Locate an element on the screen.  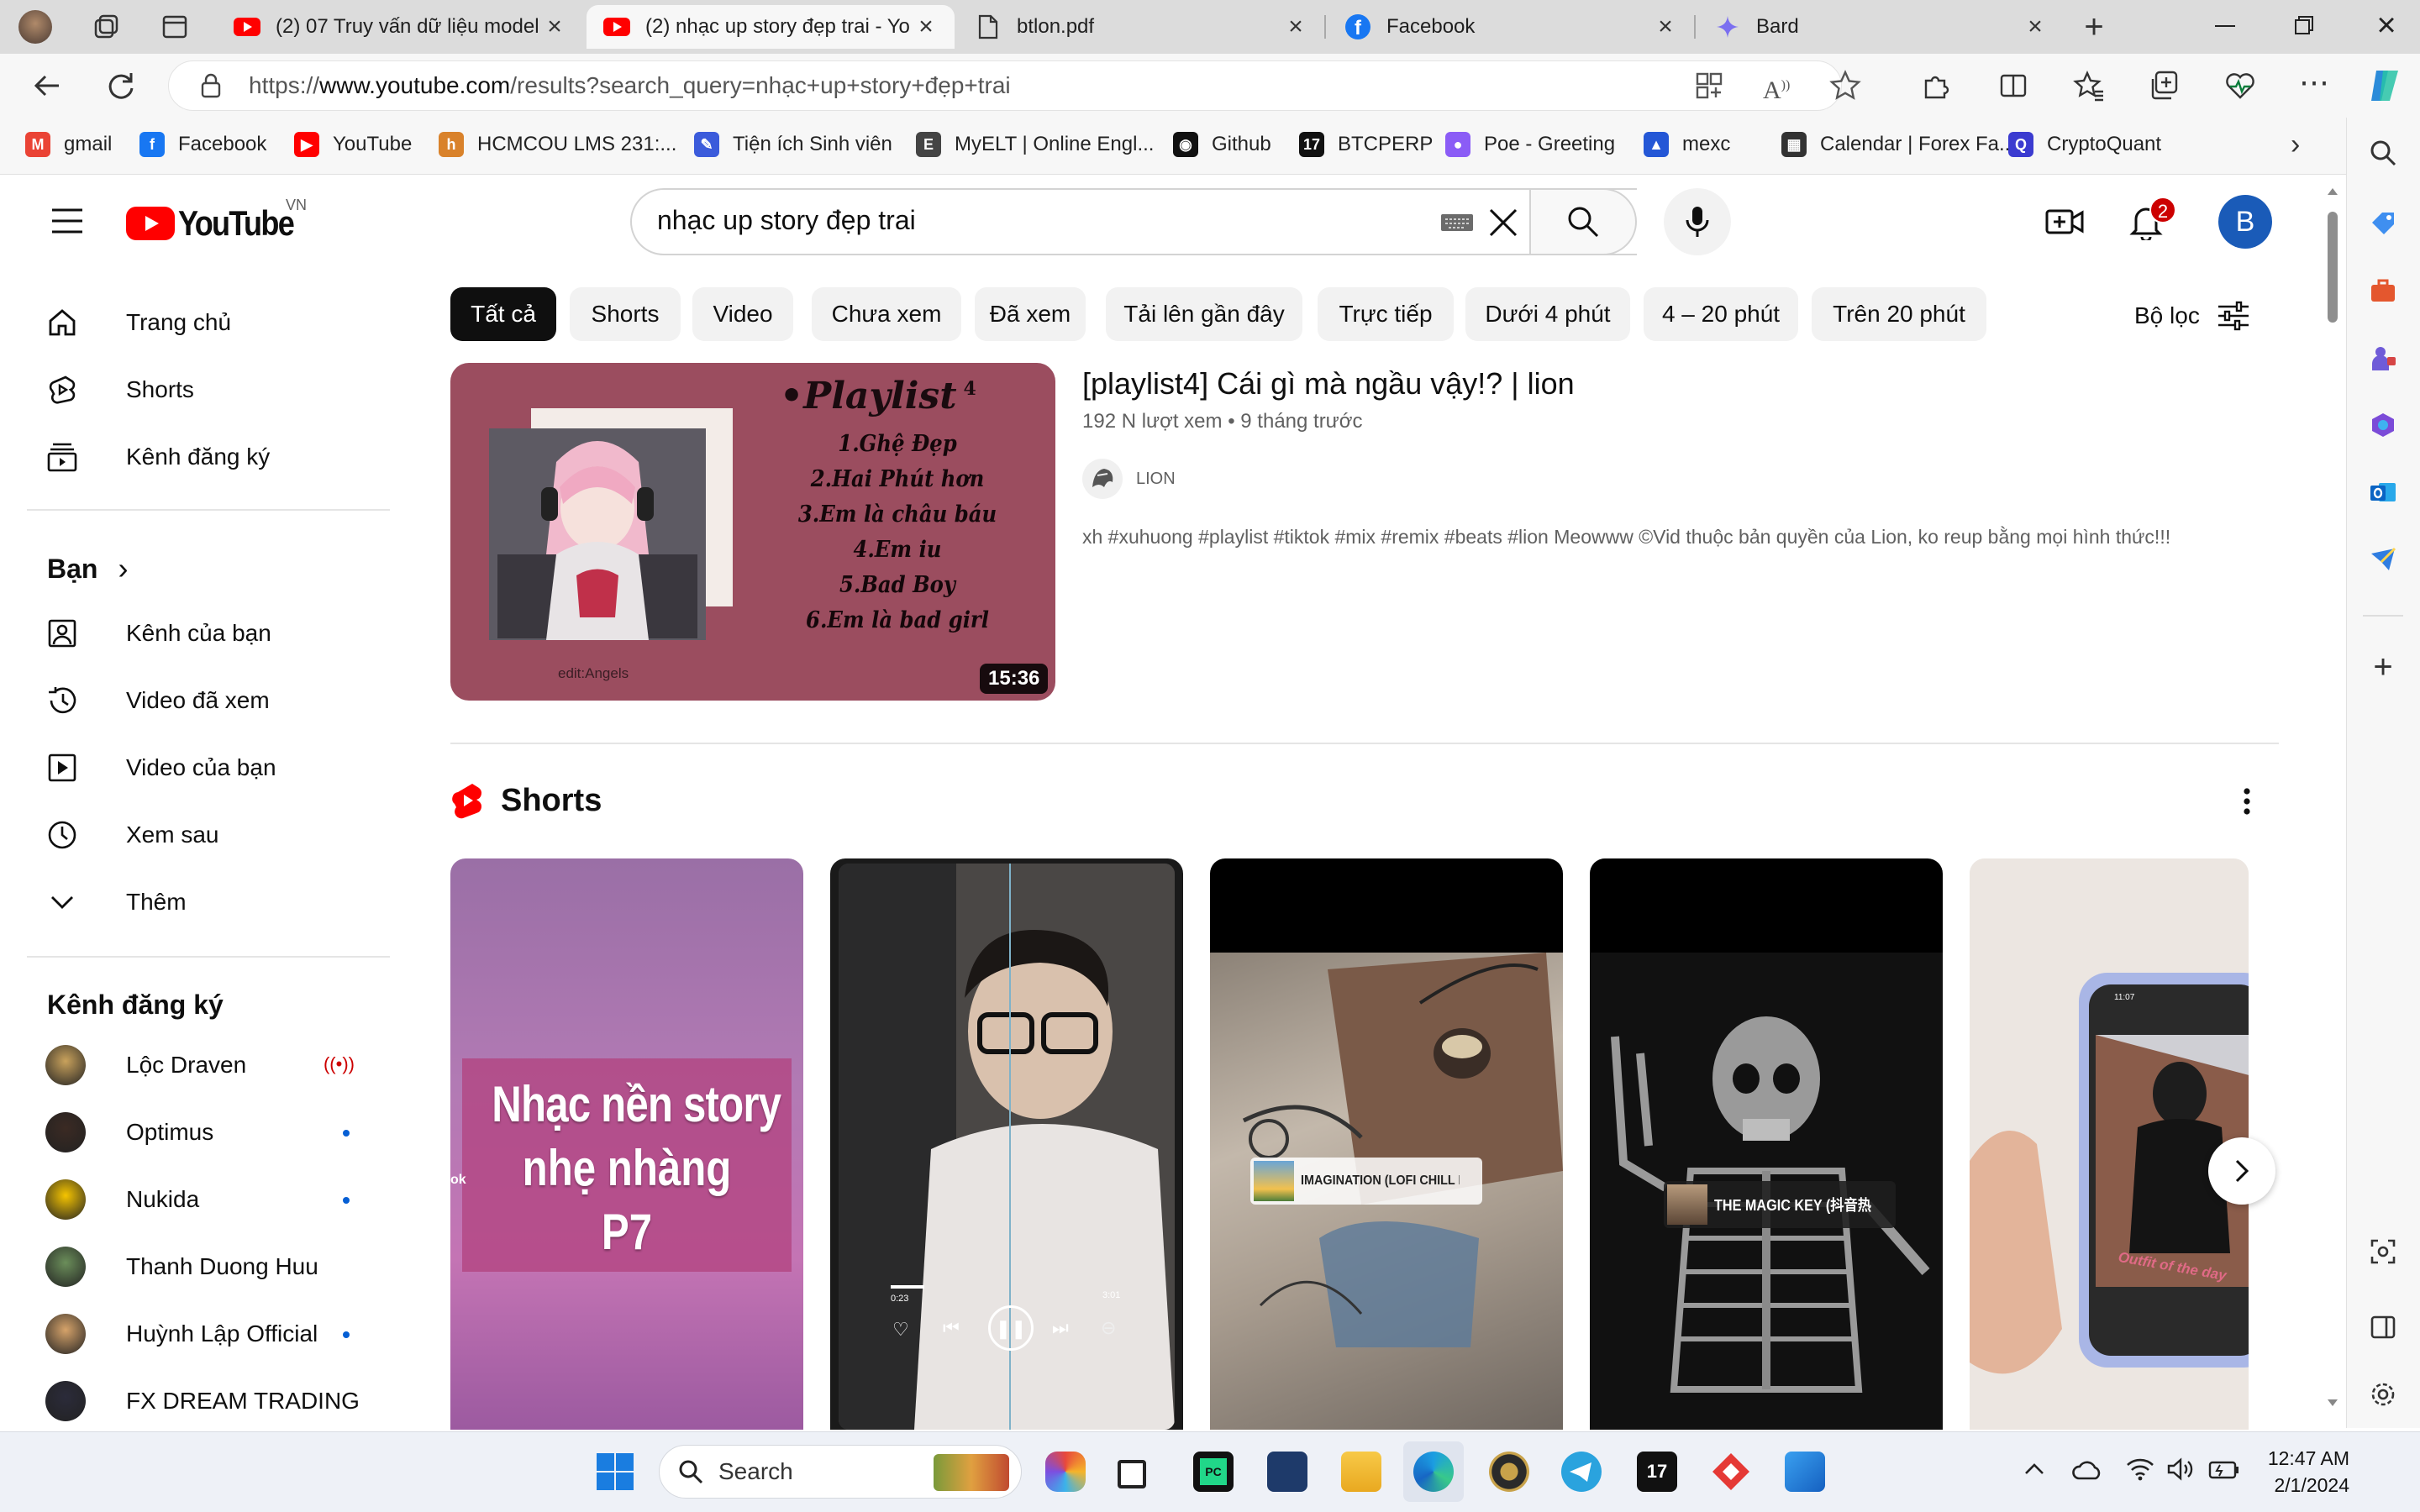
bookmark-item: f Facebook is located at coordinates (202, 144).